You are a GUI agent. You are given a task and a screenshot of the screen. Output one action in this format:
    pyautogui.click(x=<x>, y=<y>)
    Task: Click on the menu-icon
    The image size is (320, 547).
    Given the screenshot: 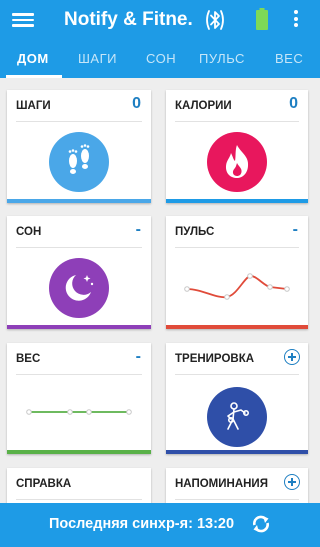 What is the action you would take?
    pyautogui.click(x=23, y=20)
    